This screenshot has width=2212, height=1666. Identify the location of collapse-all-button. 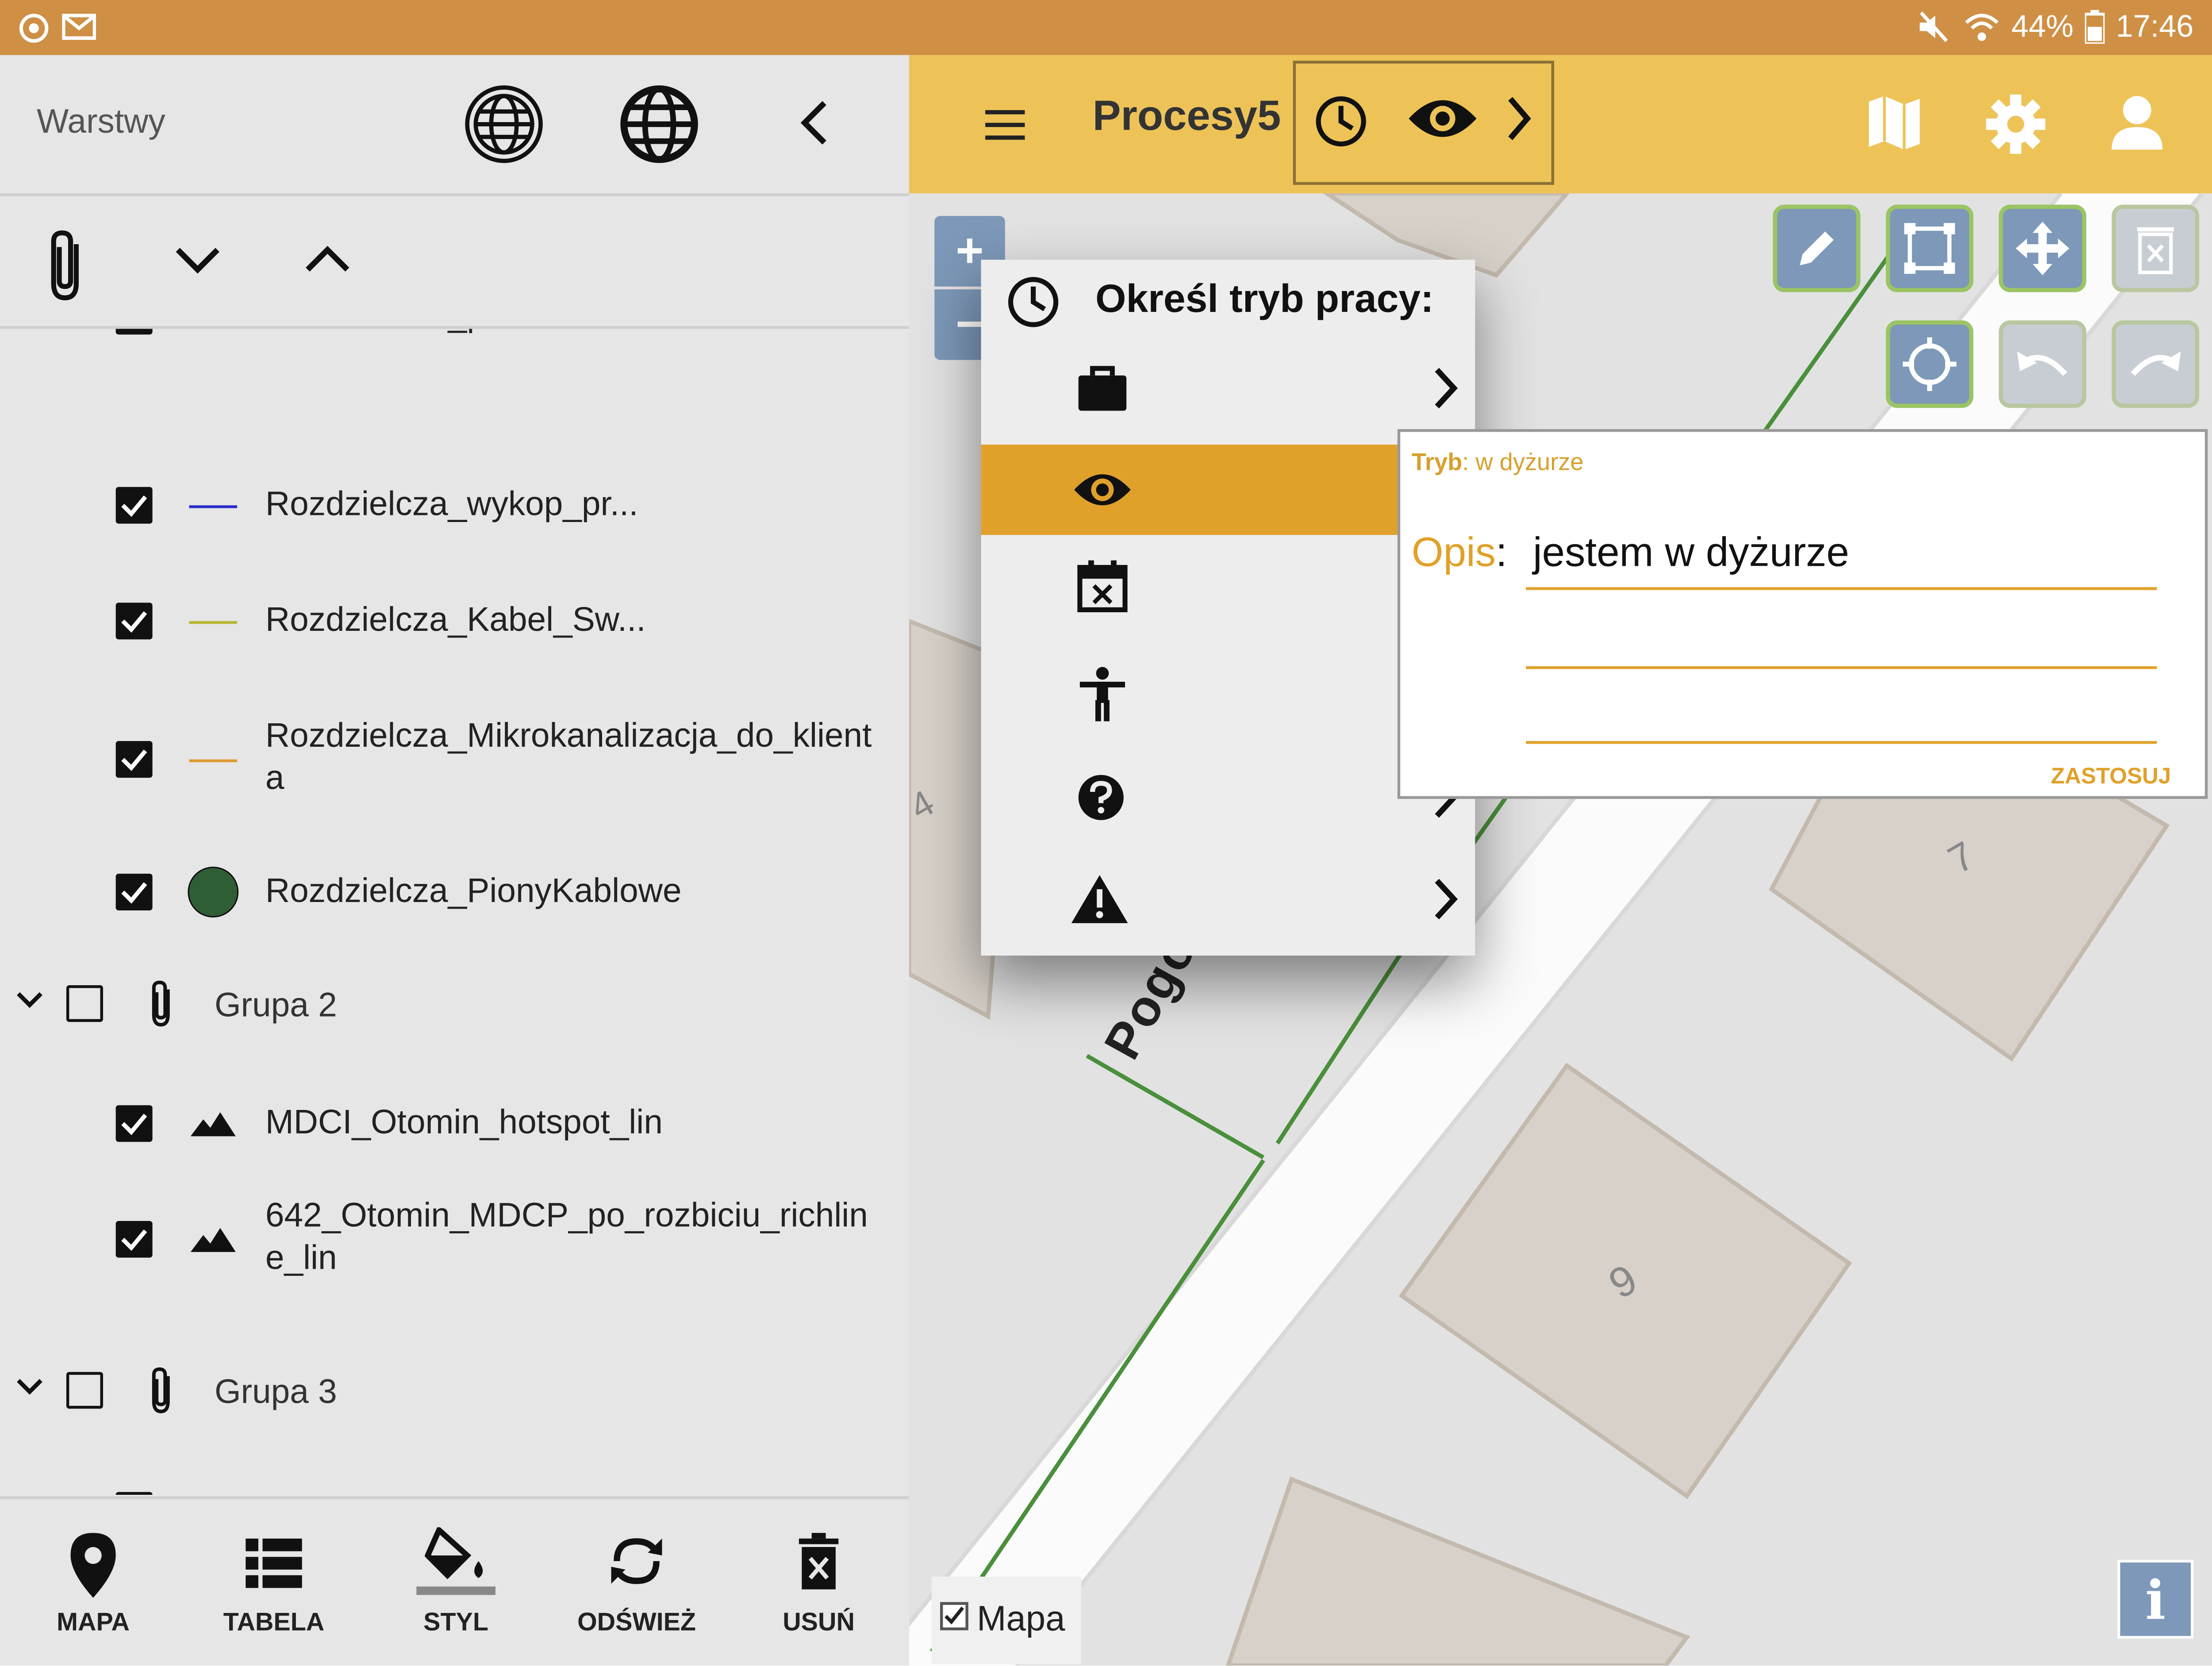
(328, 260).